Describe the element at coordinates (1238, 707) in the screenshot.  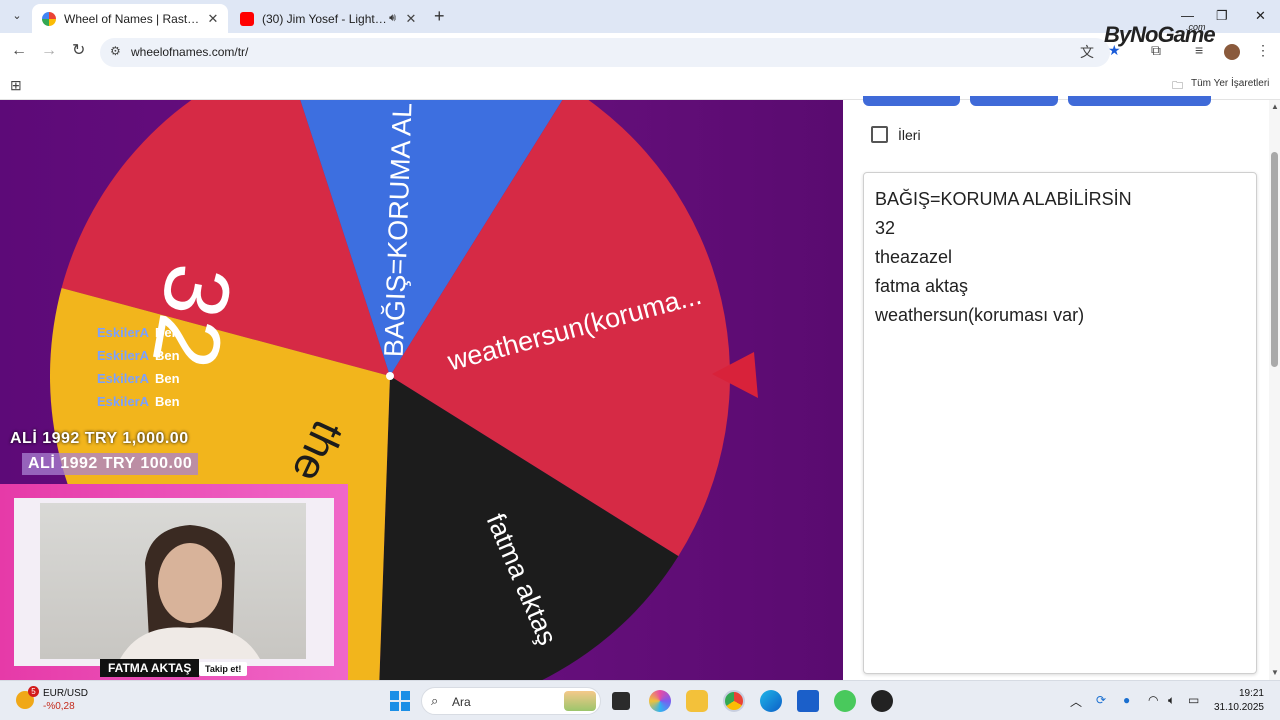
I see `clock-date: 31.10.2025` at that location.